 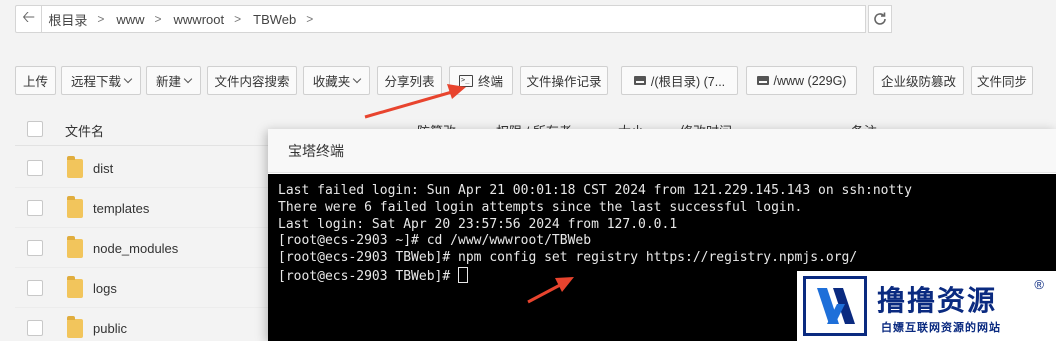 What do you see at coordinates (144, 19) in the screenshot?
I see `breadcrumb-www: www >` at bounding box center [144, 19].